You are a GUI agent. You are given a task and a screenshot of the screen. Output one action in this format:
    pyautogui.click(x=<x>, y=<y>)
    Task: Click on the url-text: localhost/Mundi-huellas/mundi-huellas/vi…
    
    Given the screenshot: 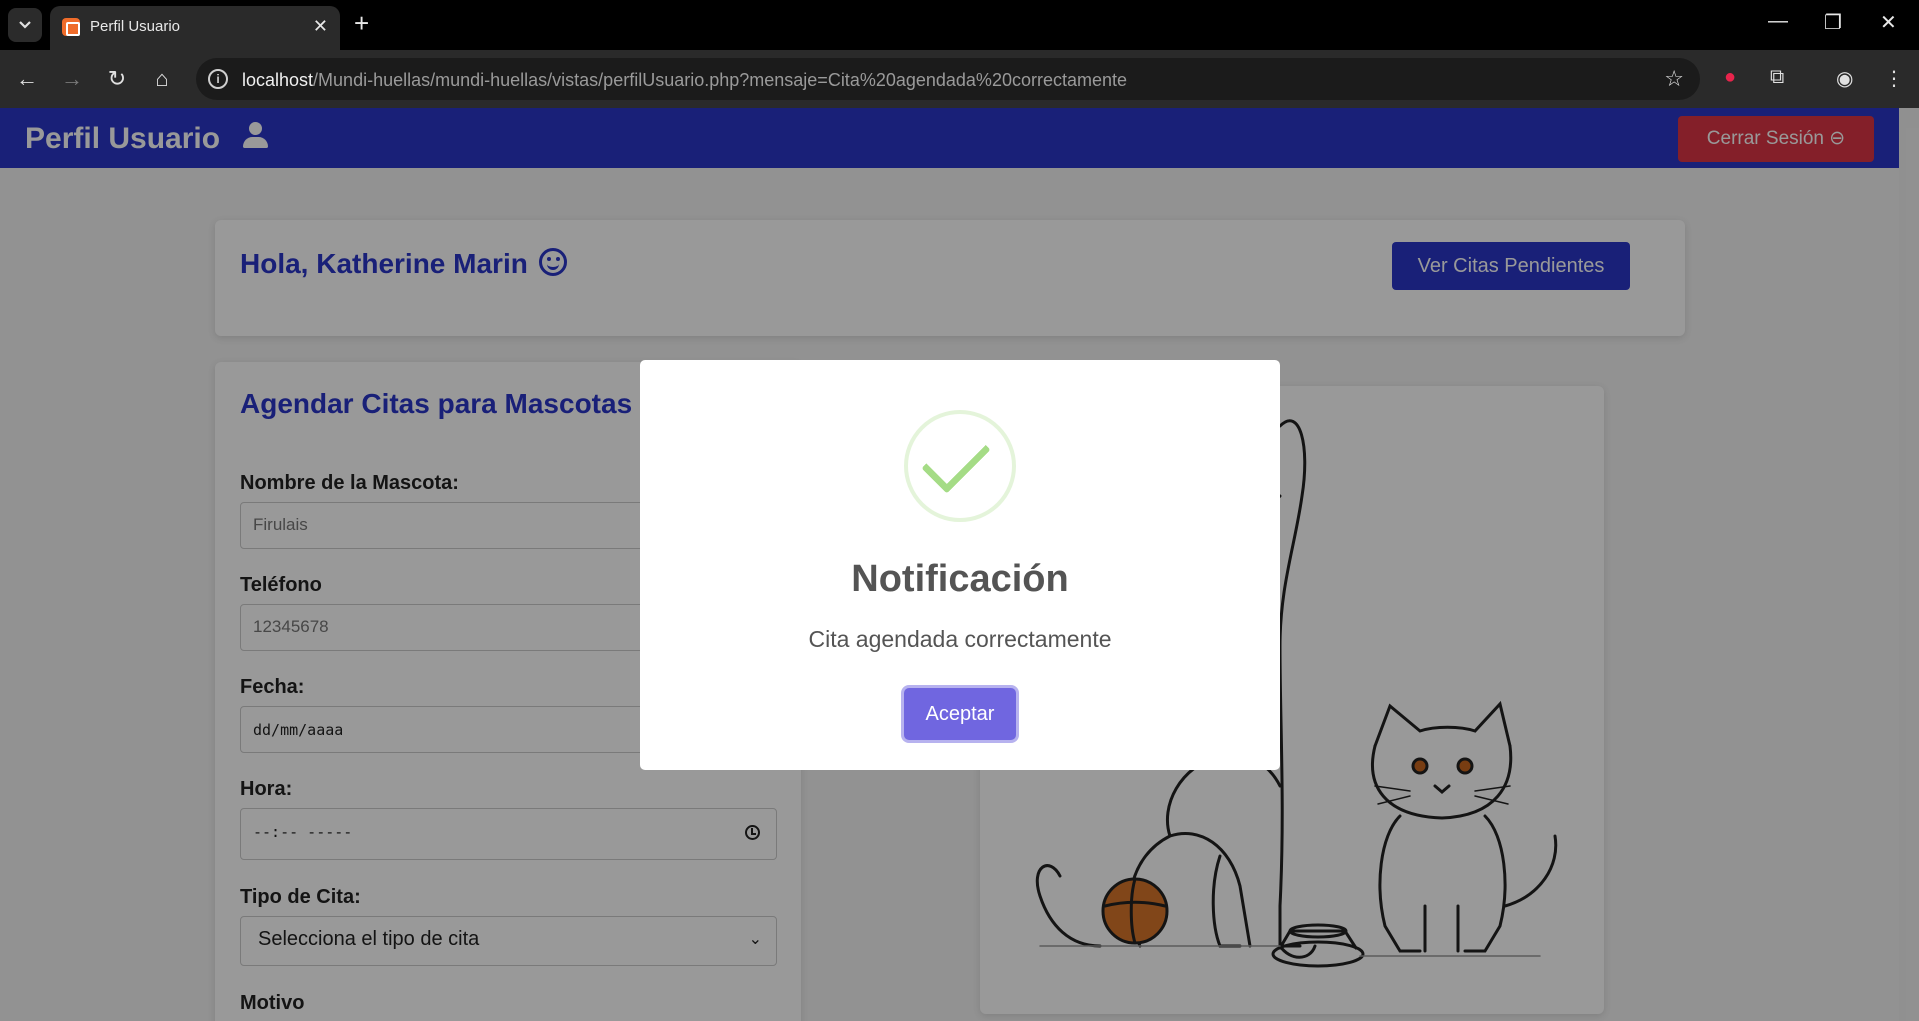 What is the action you would take?
    pyautogui.click(x=685, y=80)
    